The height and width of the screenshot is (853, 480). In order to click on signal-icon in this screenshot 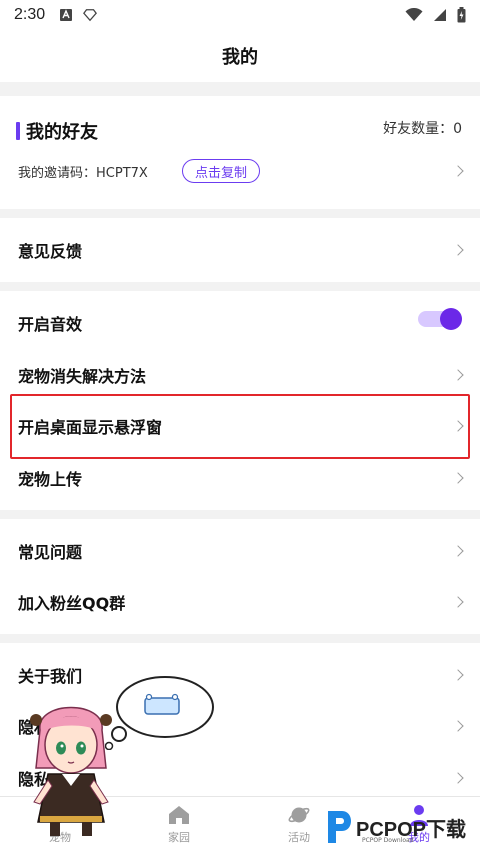, I will do `click(440, 15)`.